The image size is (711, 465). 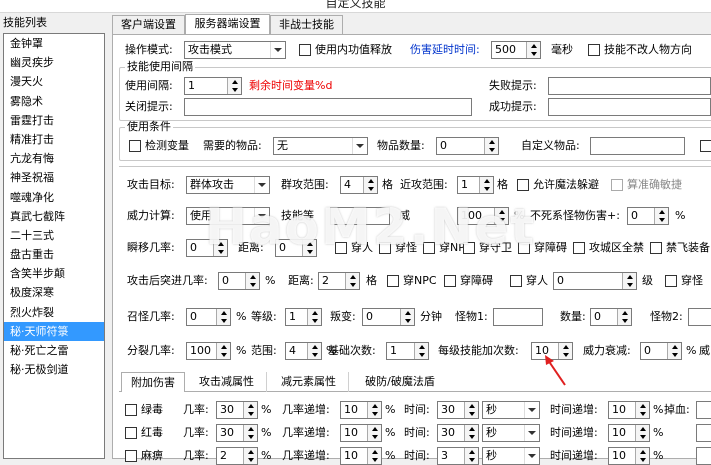 I want to click on tab-non-warrior-skill: 非战士技能, so click(x=306, y=25).